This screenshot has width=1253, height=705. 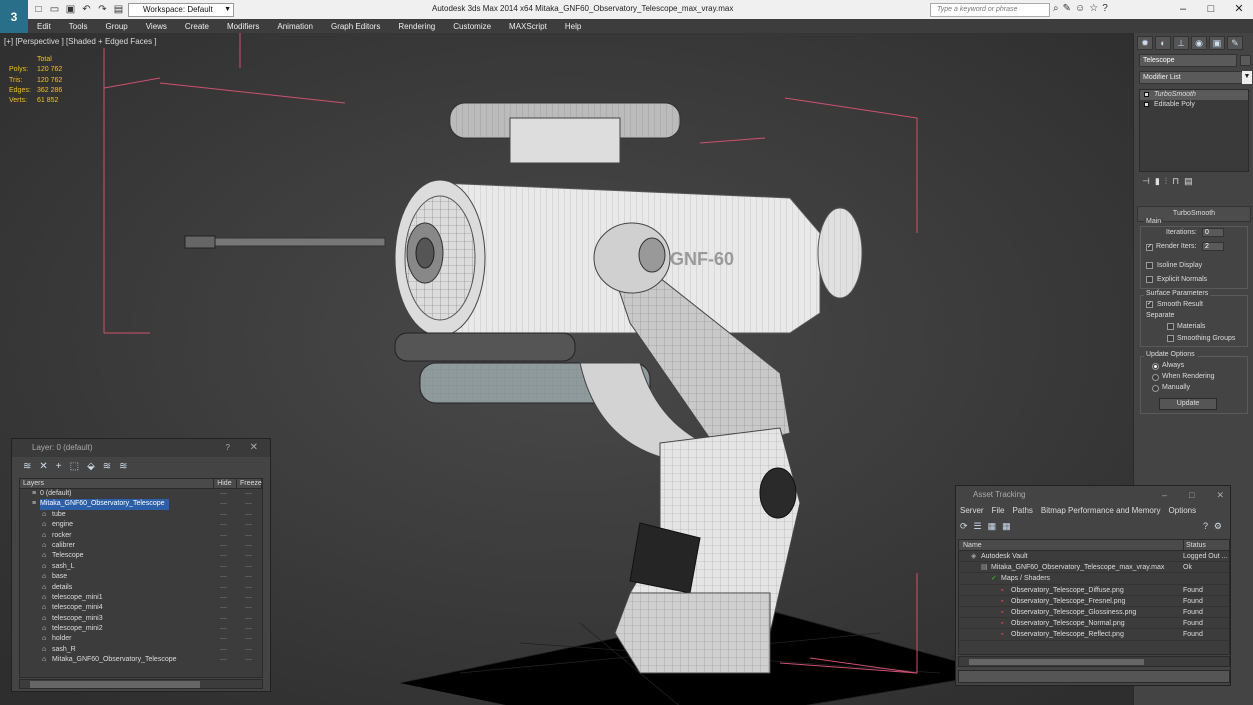 What do you see at coordinates (295, 26) in the screenshot?
I see `menu-item: Animation` at bounding box center [295, 26].